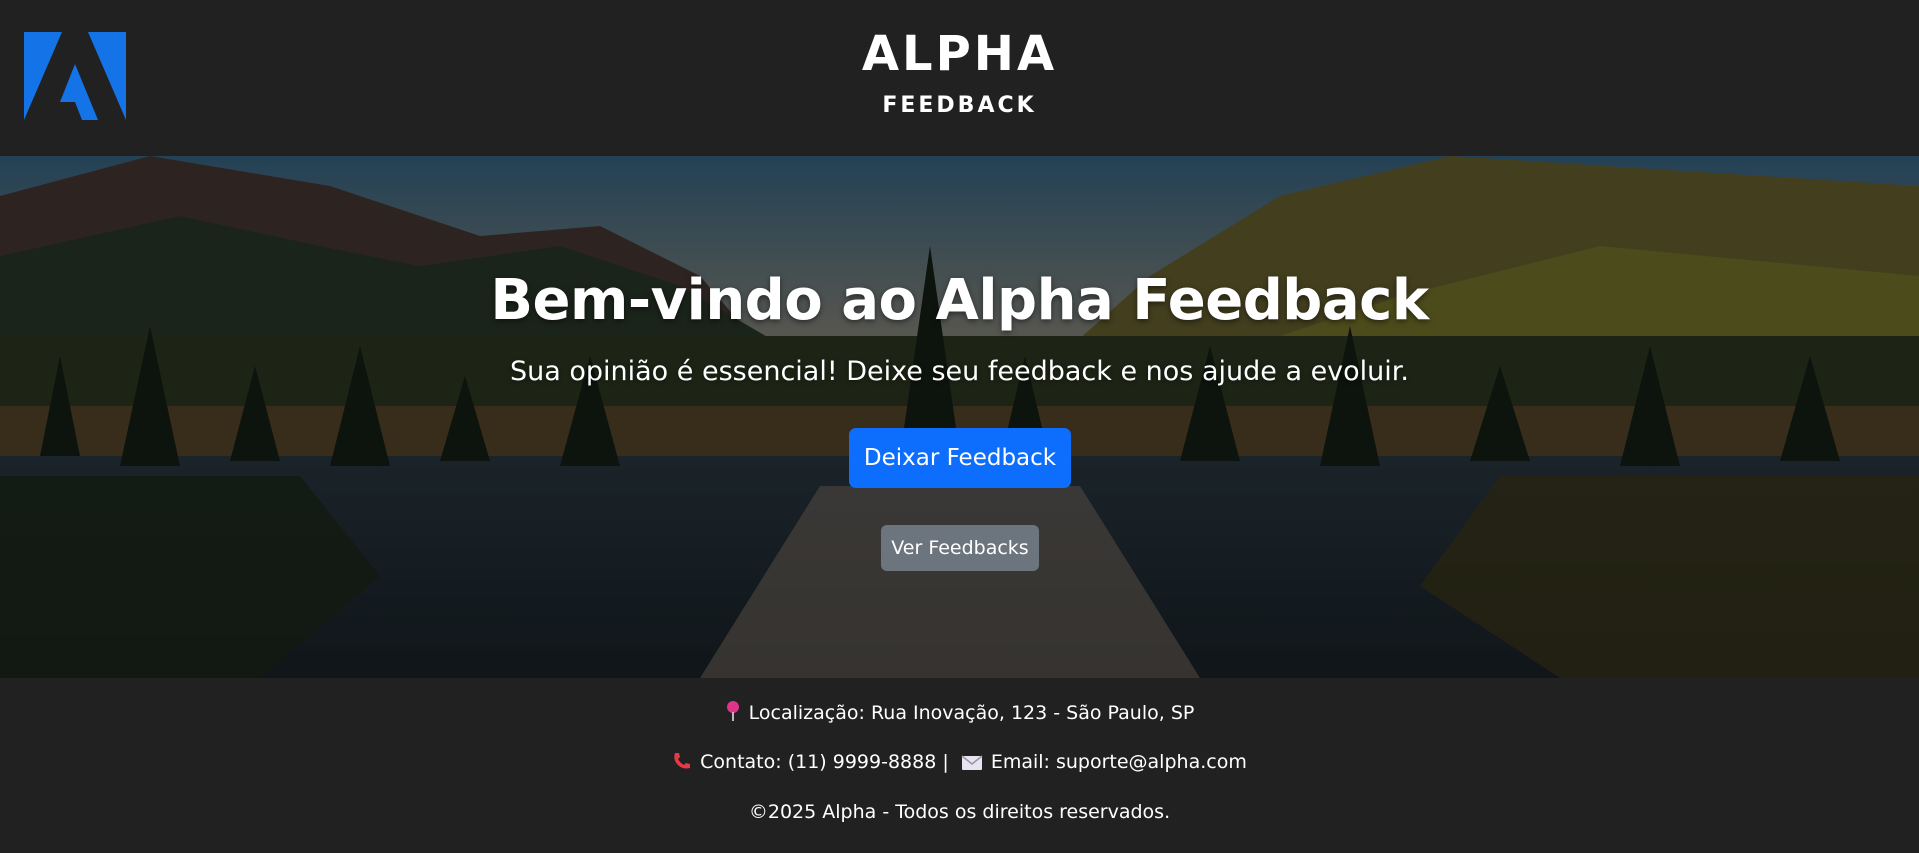 Image resolution: width=1919 pixels, height=853 pixels. What do you see at coordinates (818, 762) in the screenshot?
I see `contact-text: Contato: (11) 9999-8888` at bounding box center [818, 762].